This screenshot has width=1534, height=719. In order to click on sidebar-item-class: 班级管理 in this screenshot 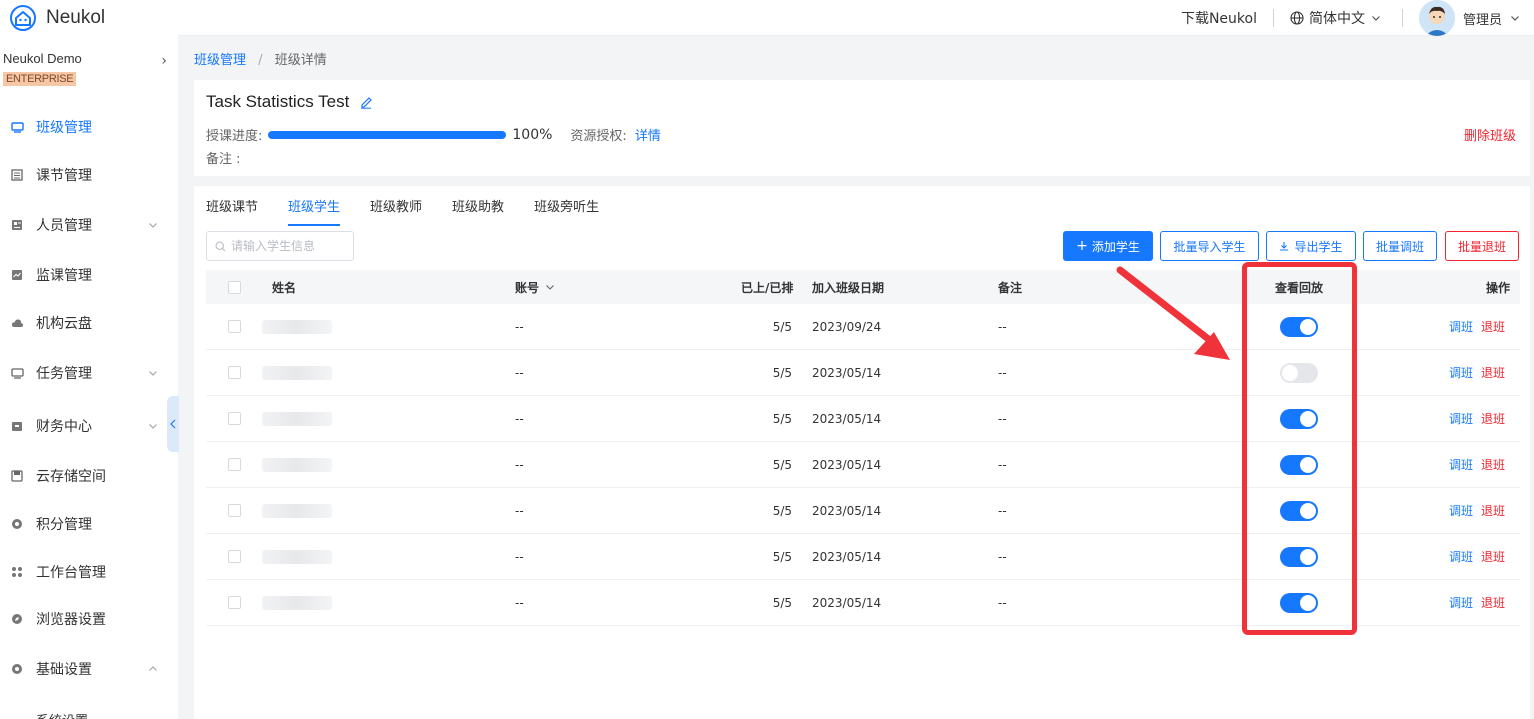, I will do `click(89, 127)`.